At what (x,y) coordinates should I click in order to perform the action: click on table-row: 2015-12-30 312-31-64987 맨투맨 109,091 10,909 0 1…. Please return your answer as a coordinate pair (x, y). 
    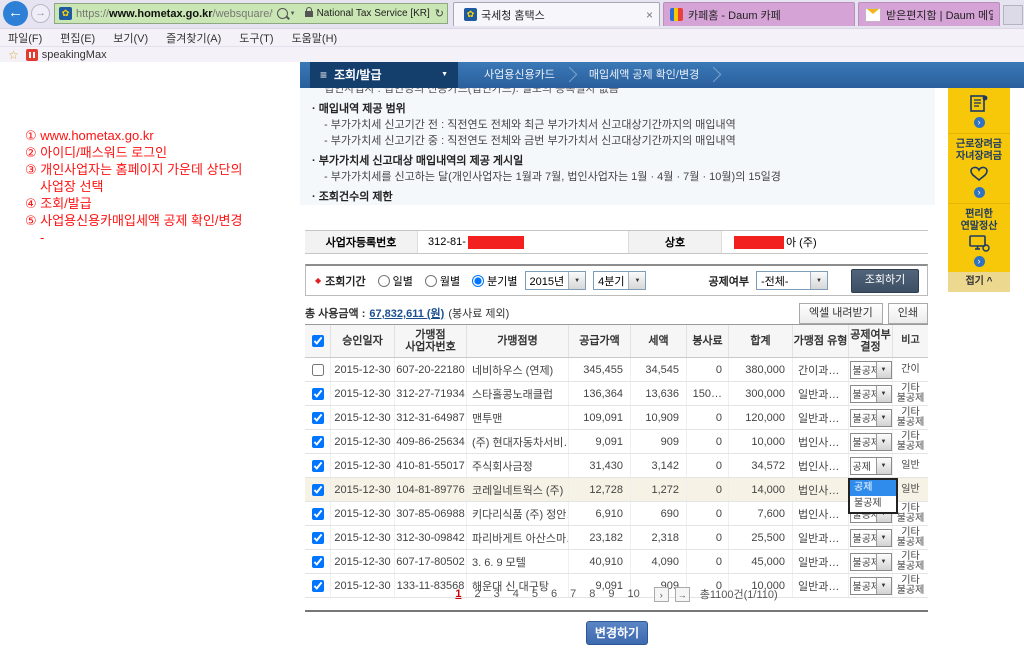
    Looking at the image, I should click on (616, 418).